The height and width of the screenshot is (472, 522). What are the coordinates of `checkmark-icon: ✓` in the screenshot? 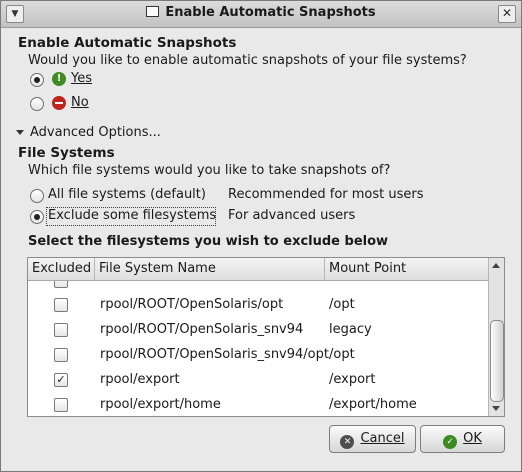 It's located at (61, 379).